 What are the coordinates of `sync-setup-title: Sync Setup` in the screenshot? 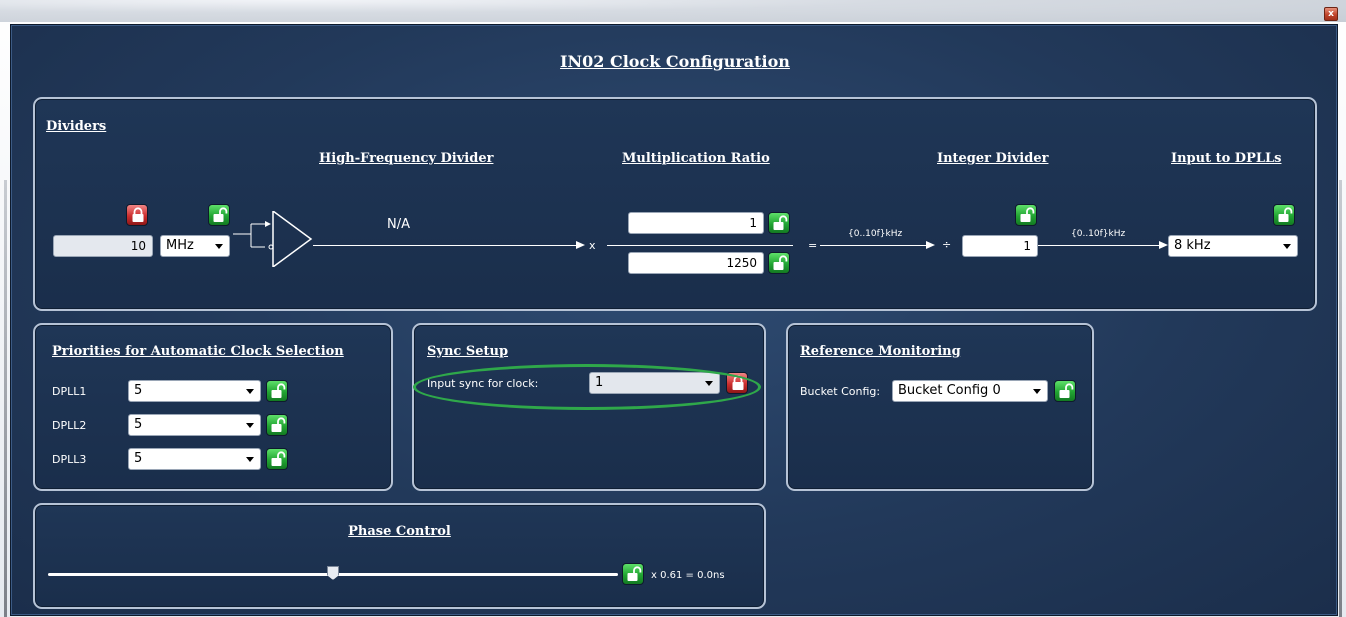 It's located at (468, 351).